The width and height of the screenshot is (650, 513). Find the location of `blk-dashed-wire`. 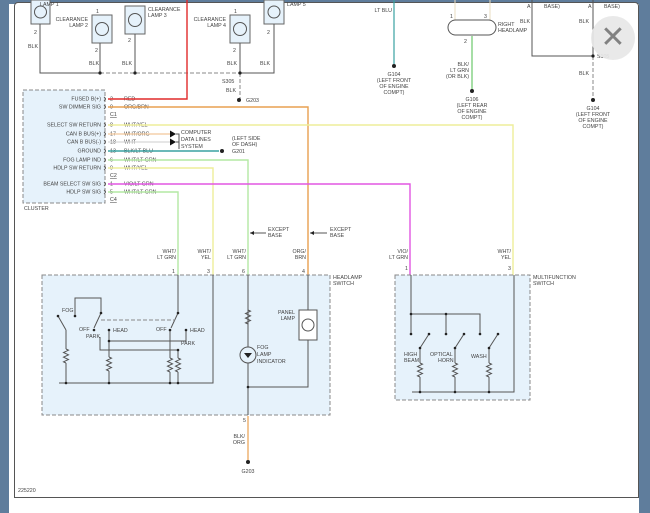

blk-dashed-wire is located at coordinates (170, 86).